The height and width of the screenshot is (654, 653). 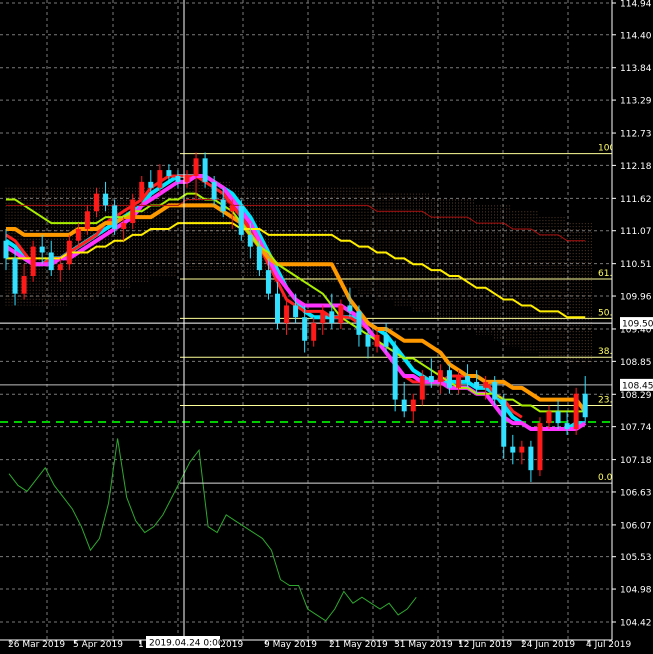 I want to click on time-tick-label: 4 Jul 2019, so click(x=608, y=645).